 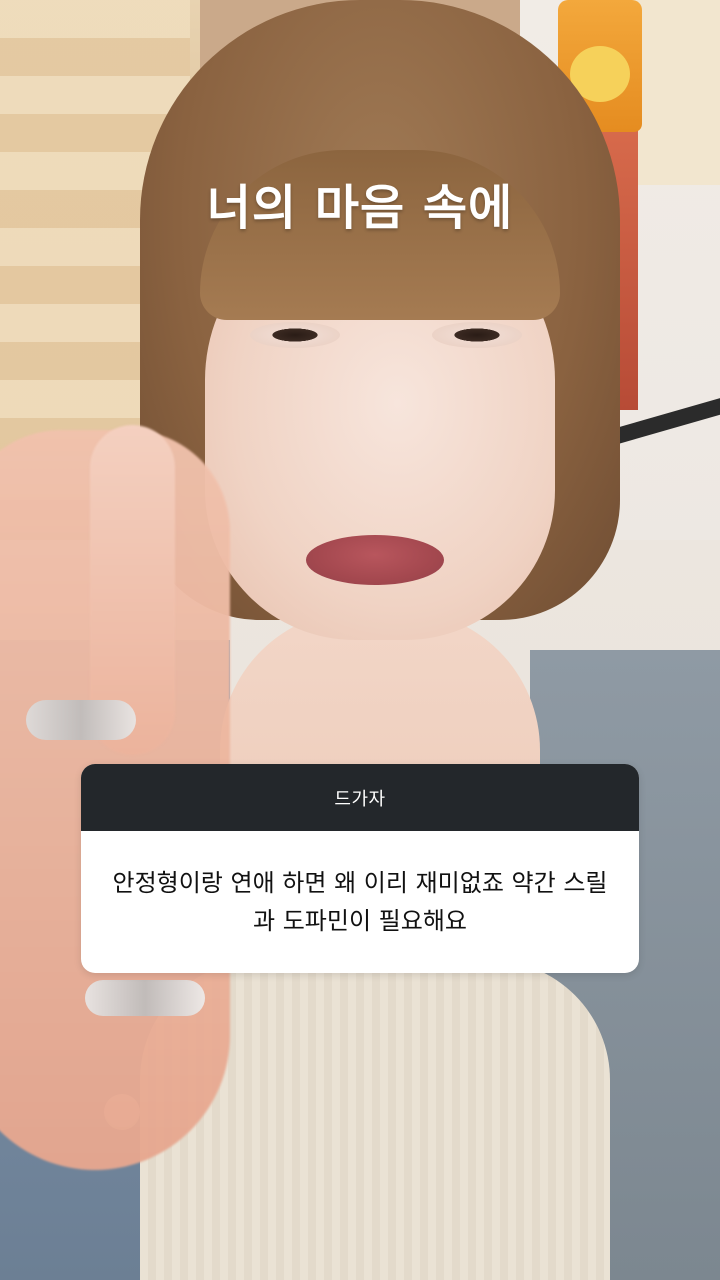 What do you see at coordinates (145, 998) in the screenshot?
I see `bracelet` at bounding box center [145, 998].